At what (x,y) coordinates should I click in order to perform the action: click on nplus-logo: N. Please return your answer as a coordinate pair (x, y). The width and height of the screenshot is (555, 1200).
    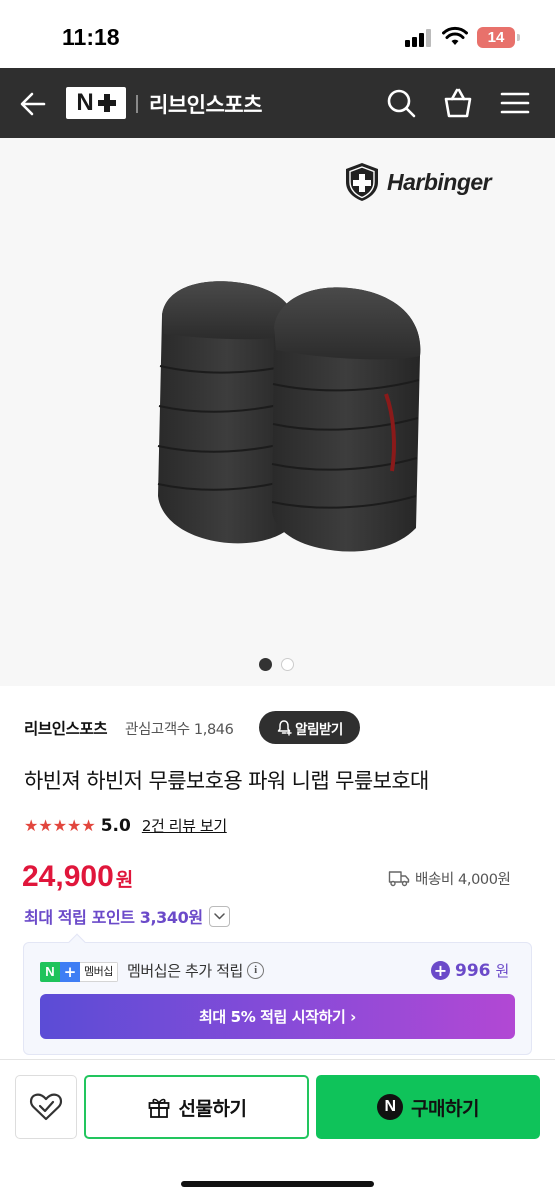
    Looking at the image, I should click on (96, 103).